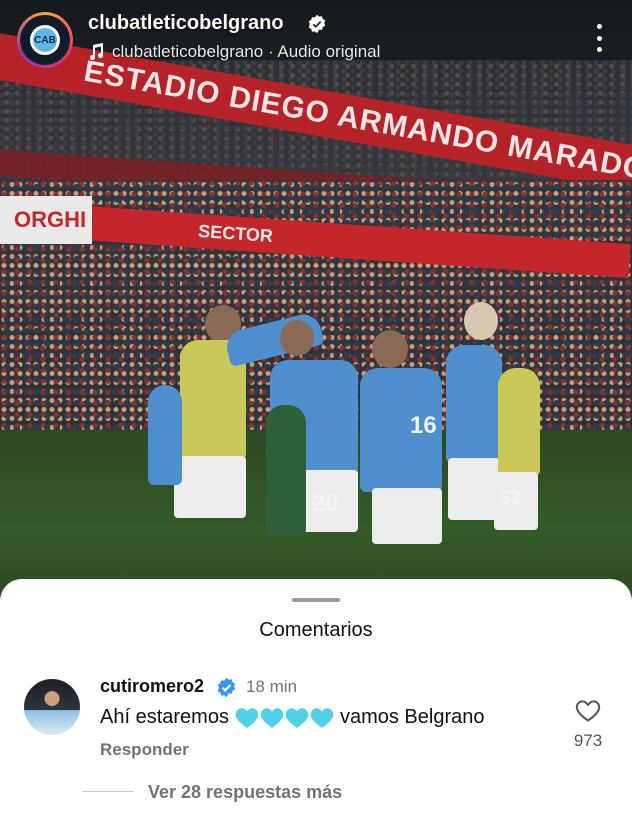 The height and width of the screenshot is (817, 632). What do you see at coordinates (423, 425) in the screenshot?
I see `jersey-number: 16` at bounding box center [423, 425].